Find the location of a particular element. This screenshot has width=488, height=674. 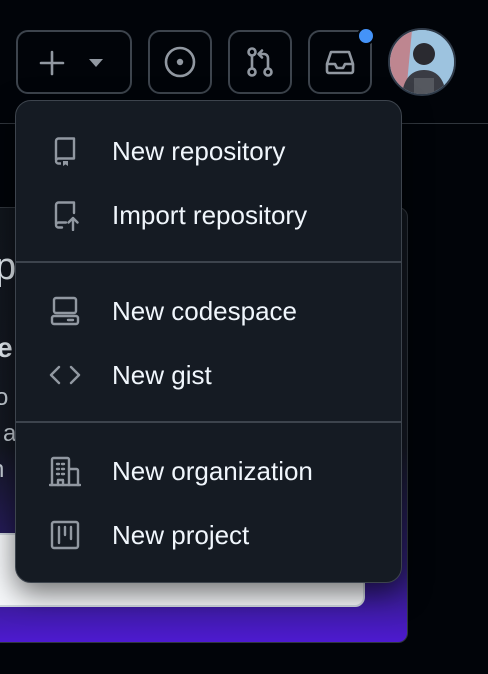

menu-item-import-repository: Import repository is located at coordinates (209, 215).